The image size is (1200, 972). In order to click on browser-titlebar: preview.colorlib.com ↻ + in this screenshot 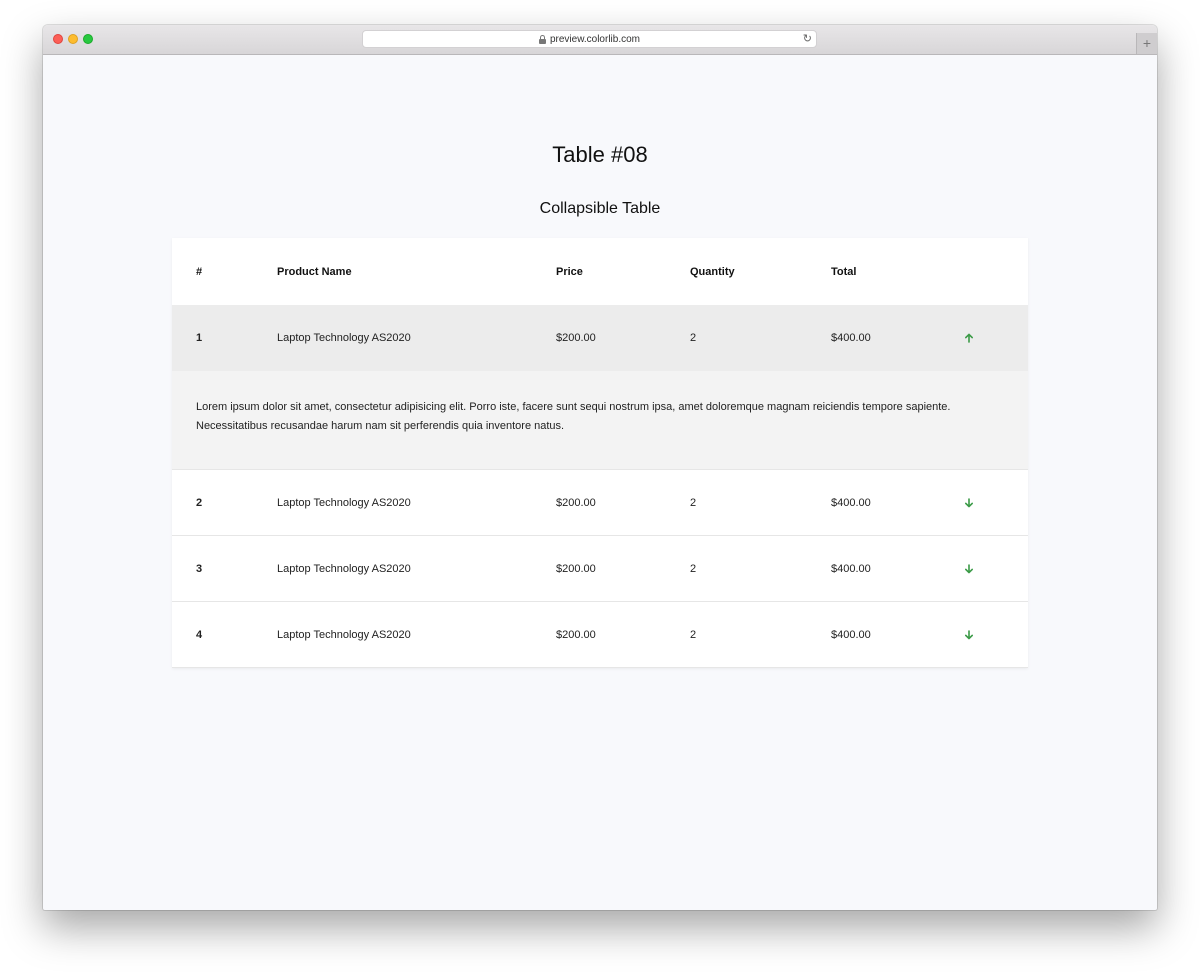, I will do `click(600, 40)`.